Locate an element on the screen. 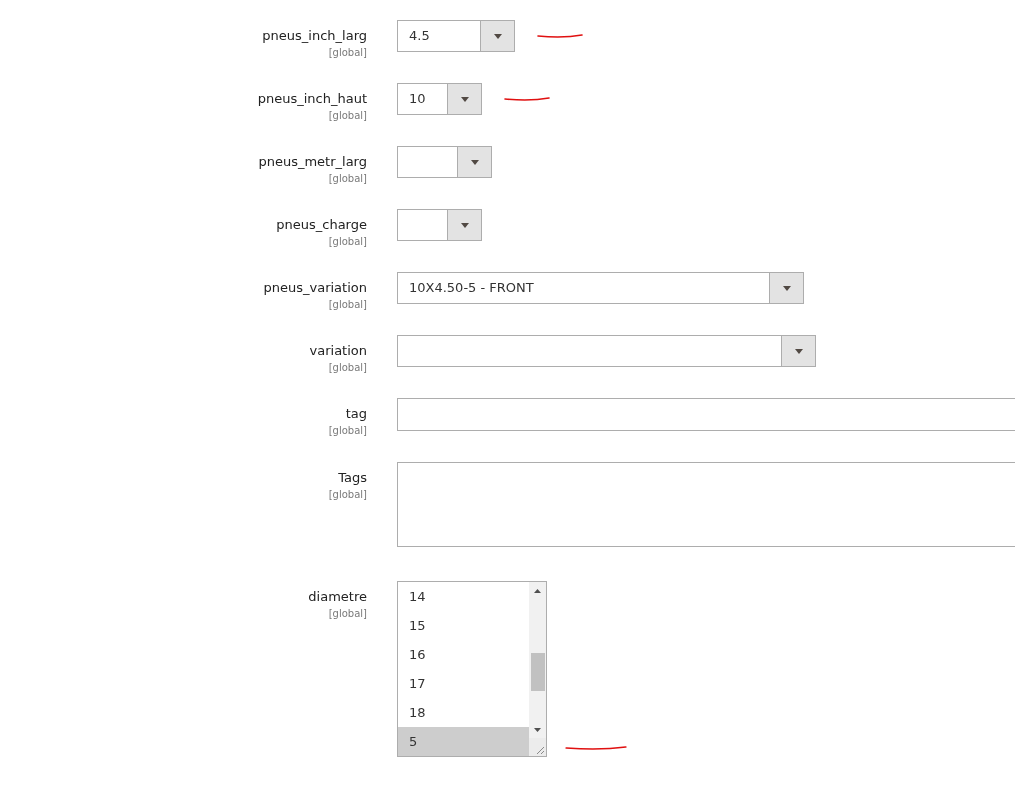  field-label: pneus_inch_larg is located at coordinates (314, 36).